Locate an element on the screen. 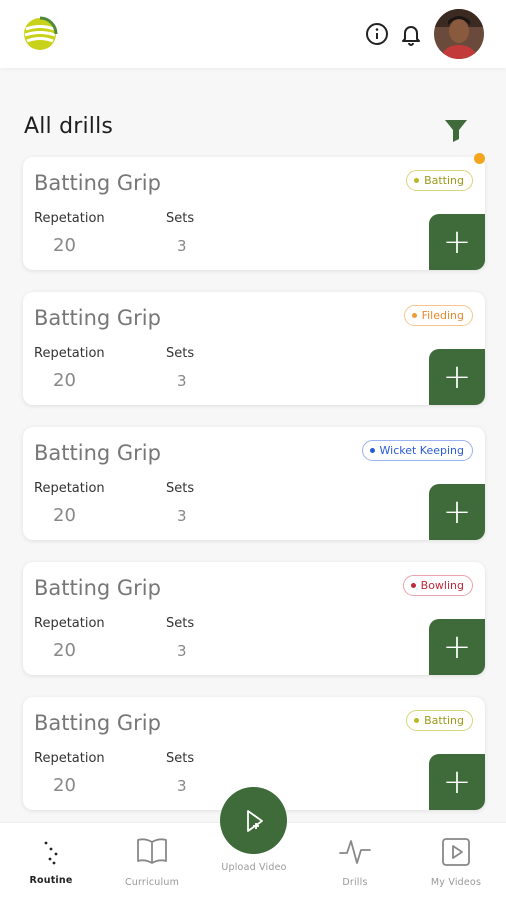 The image size is (506, 900). category-tag: Fileding is located at coordinates (438, 315).